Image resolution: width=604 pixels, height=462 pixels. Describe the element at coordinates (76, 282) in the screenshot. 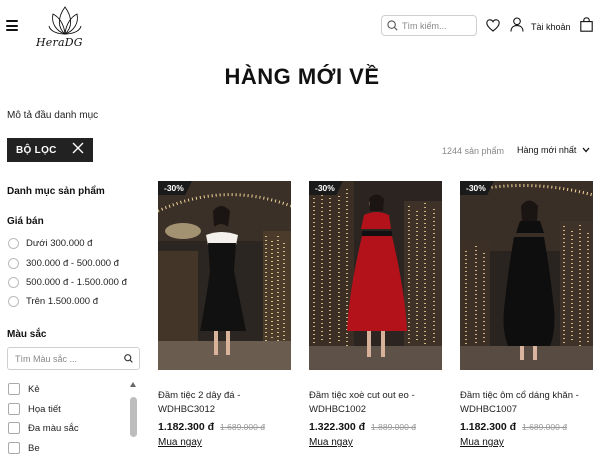

I see `price-option-label: 500.000 đ - 1.500.000 đ` at that location.